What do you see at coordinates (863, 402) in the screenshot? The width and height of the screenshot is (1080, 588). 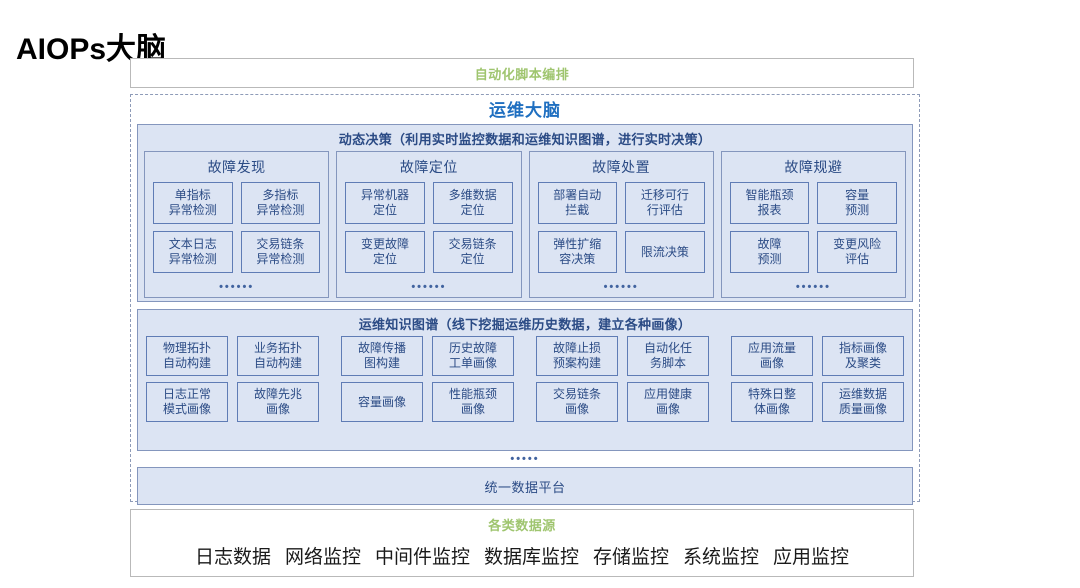 I see `kg-cell: 运维数据 质量画像` at bounding box center [863, 402].